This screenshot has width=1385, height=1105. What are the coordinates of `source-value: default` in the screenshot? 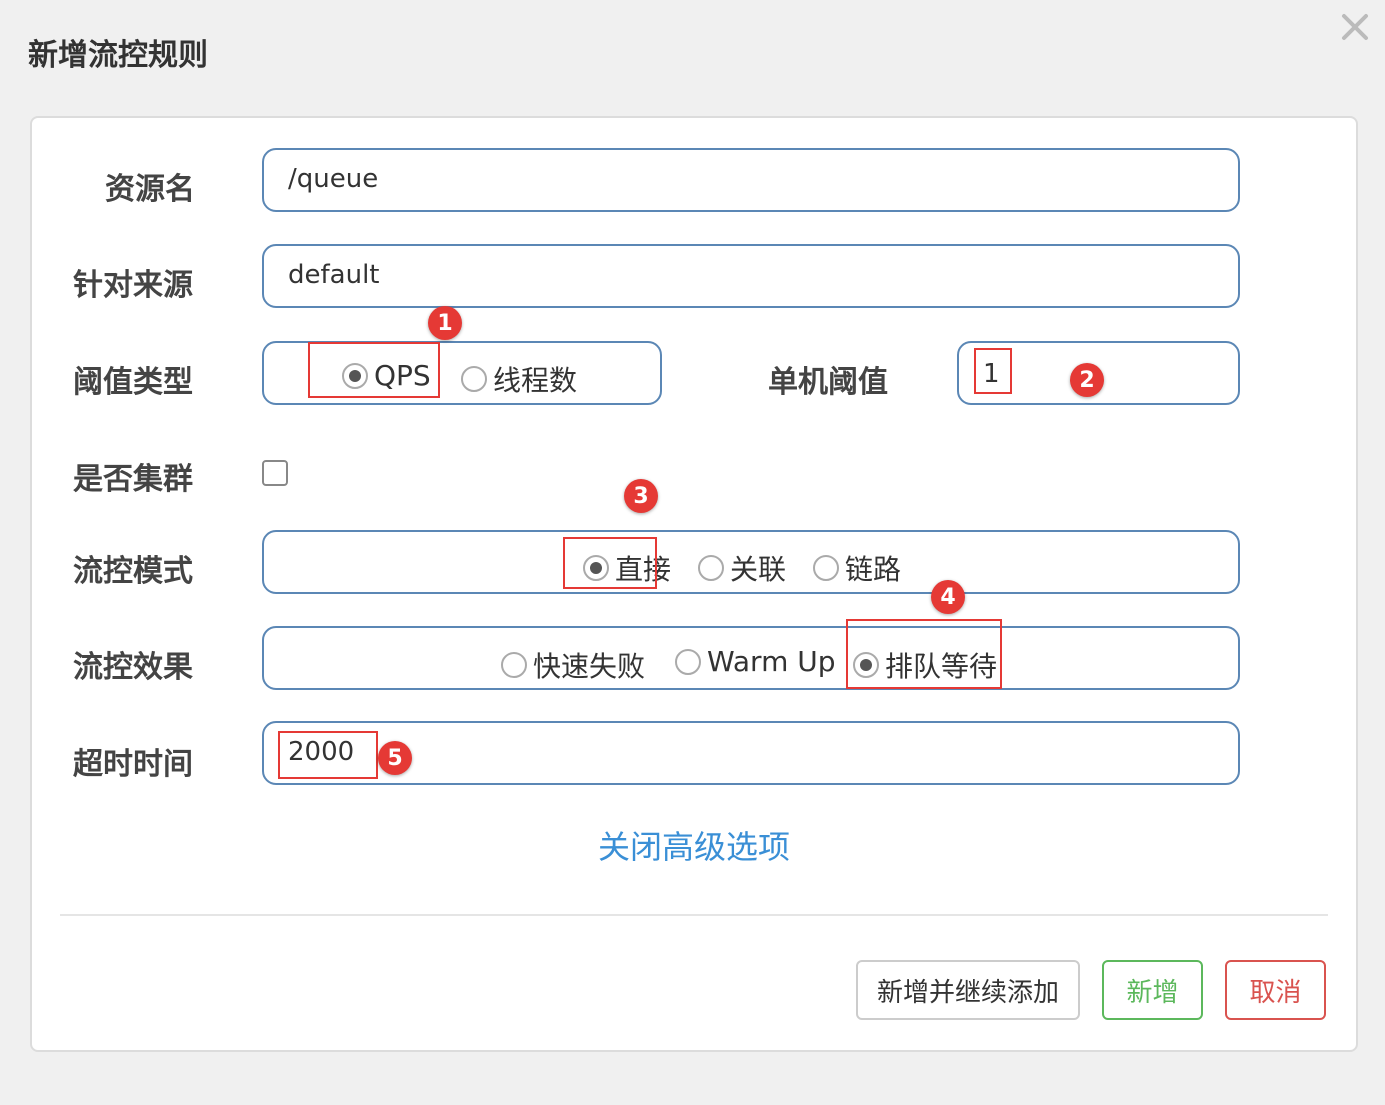 It's located at (334, 275).